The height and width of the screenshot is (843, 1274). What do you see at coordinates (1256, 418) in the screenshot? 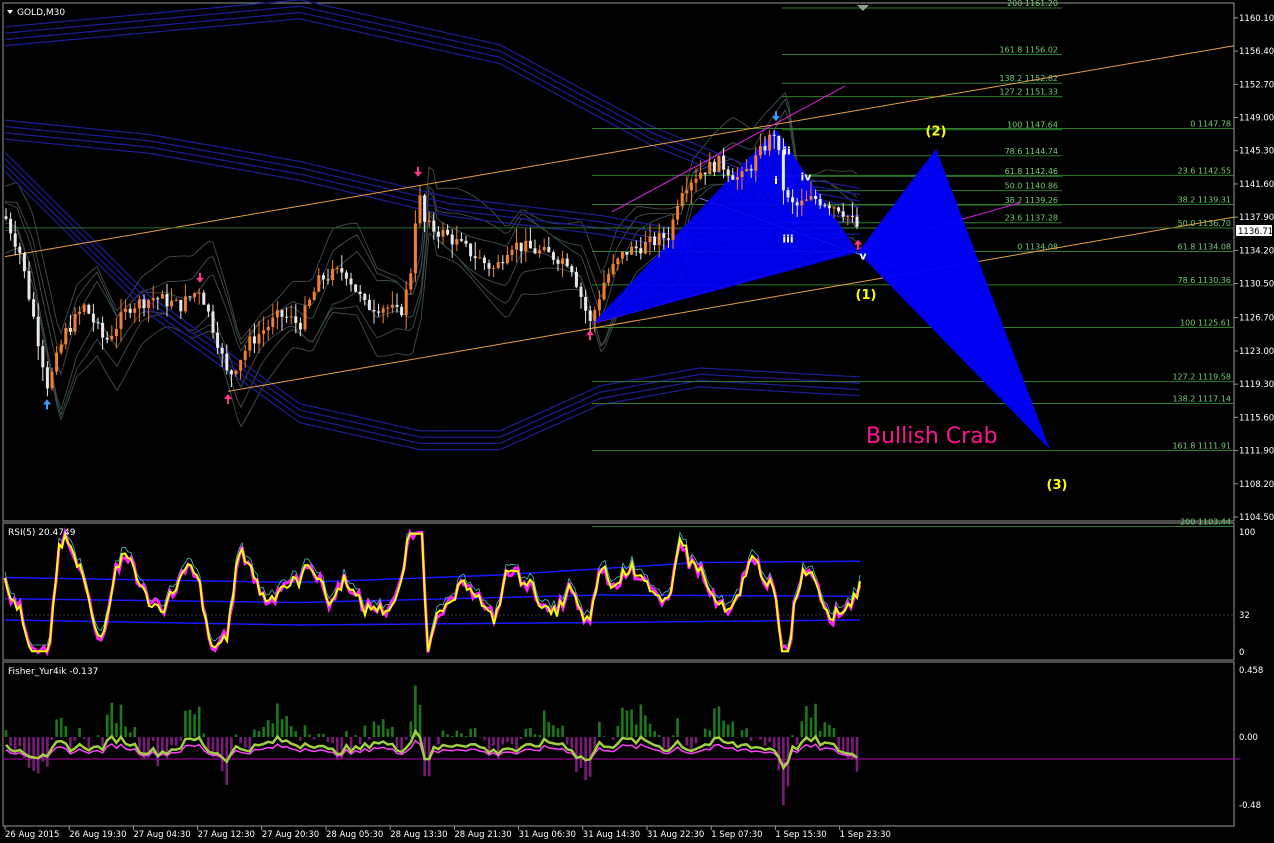
I see `price-axis-label: 1115.60` at bounding box center [1256, 418].